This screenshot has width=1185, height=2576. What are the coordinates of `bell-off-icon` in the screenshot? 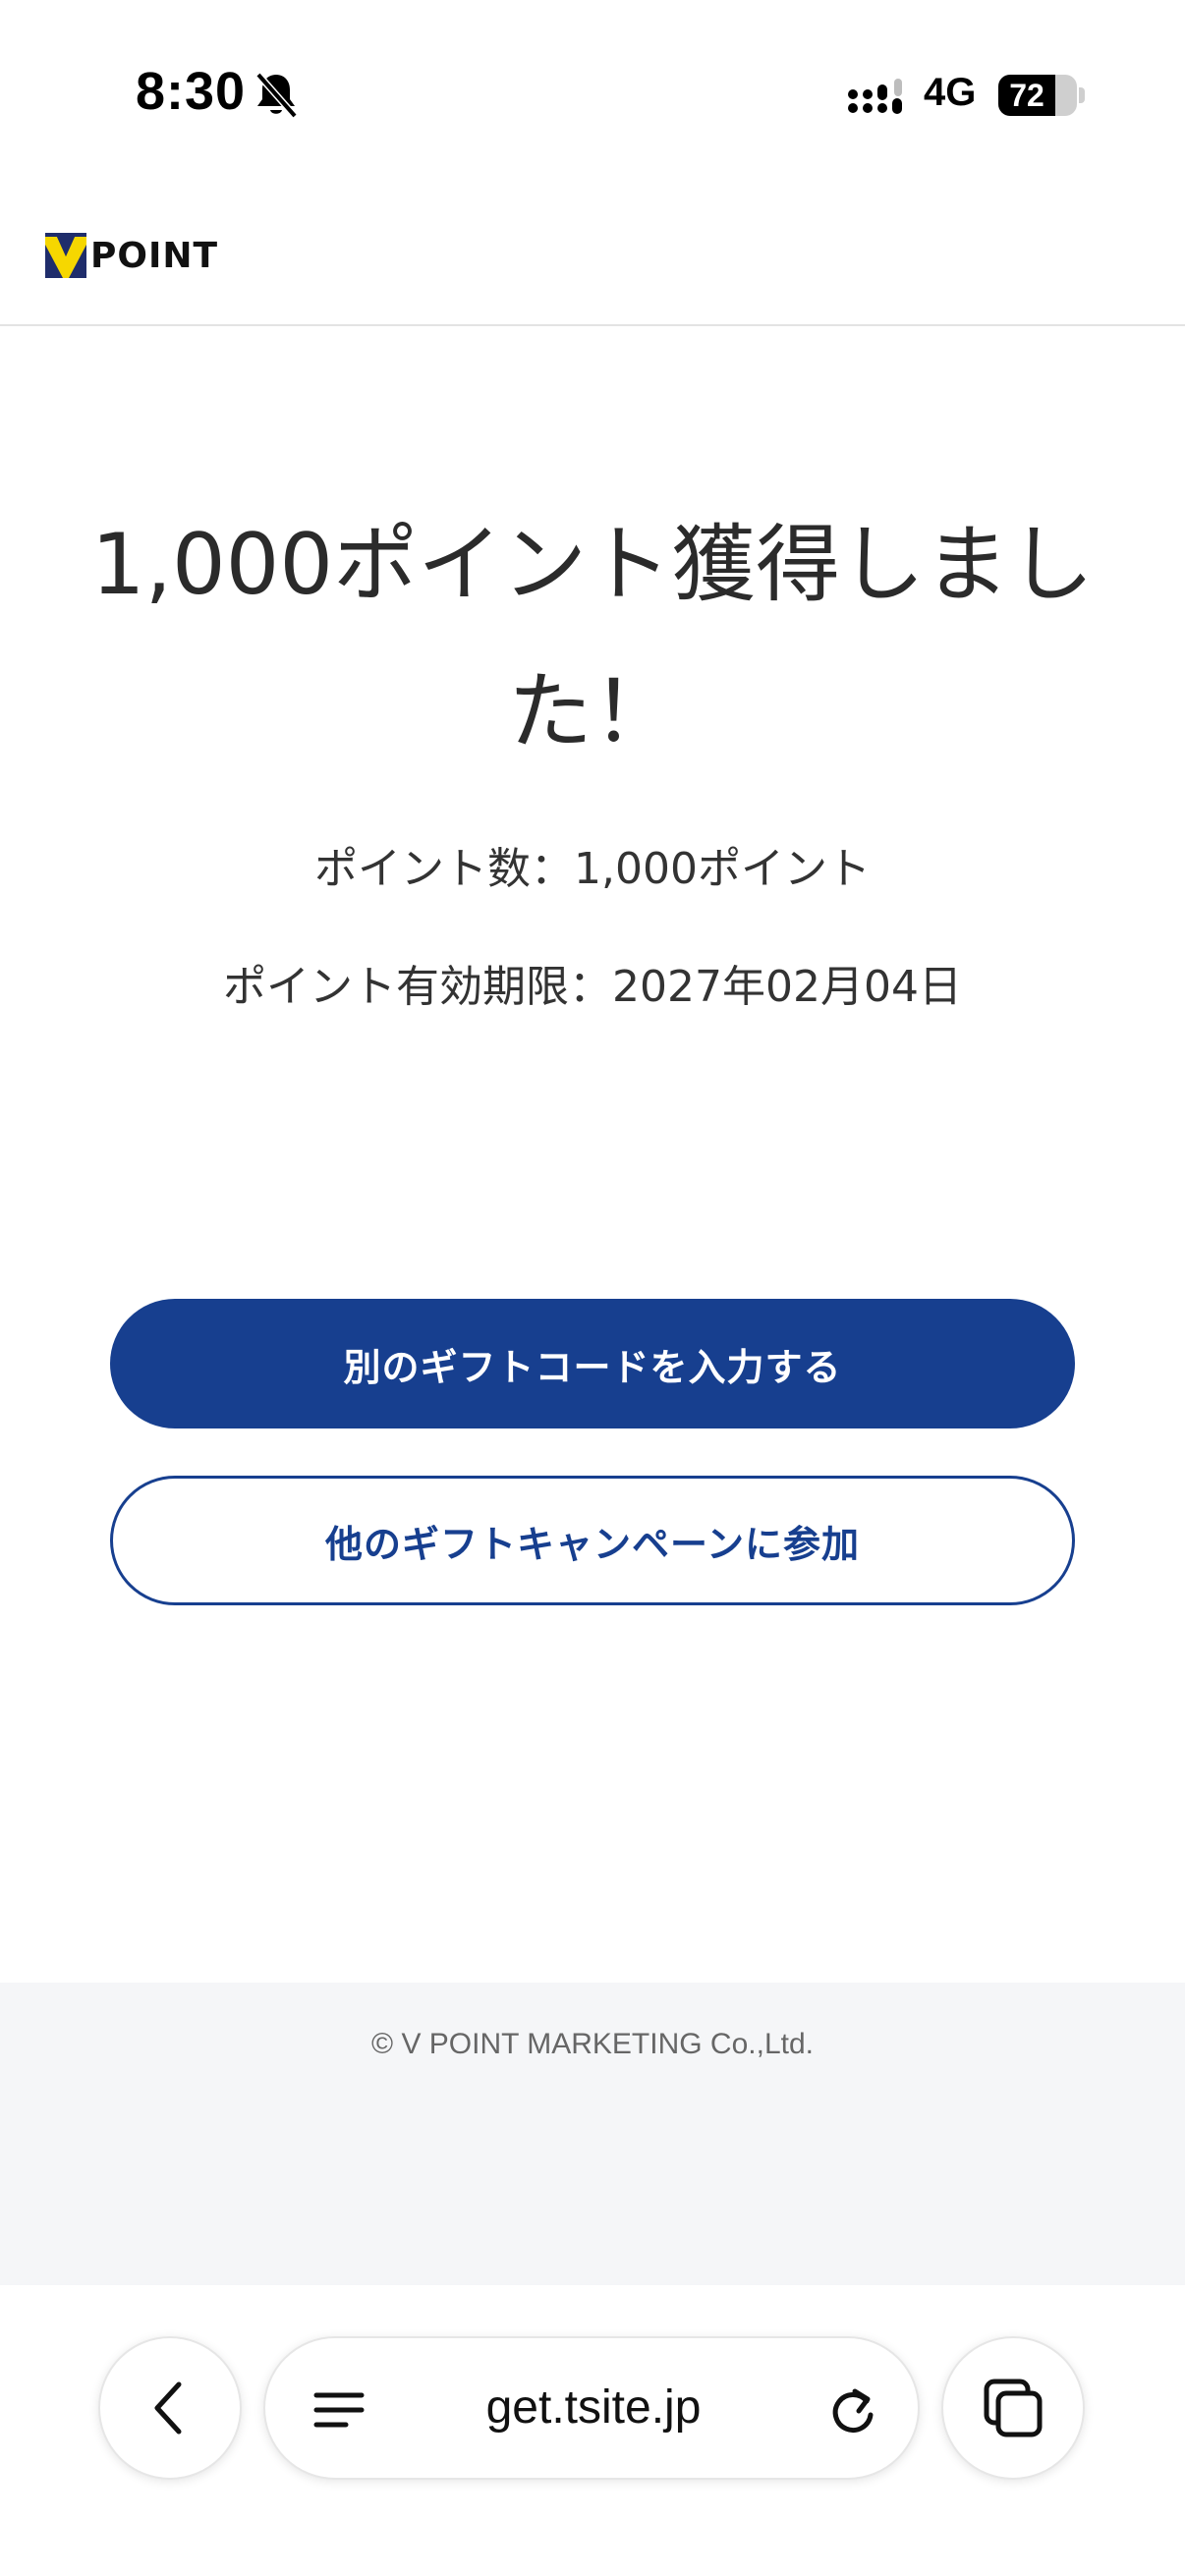 It's located at (277, 95).